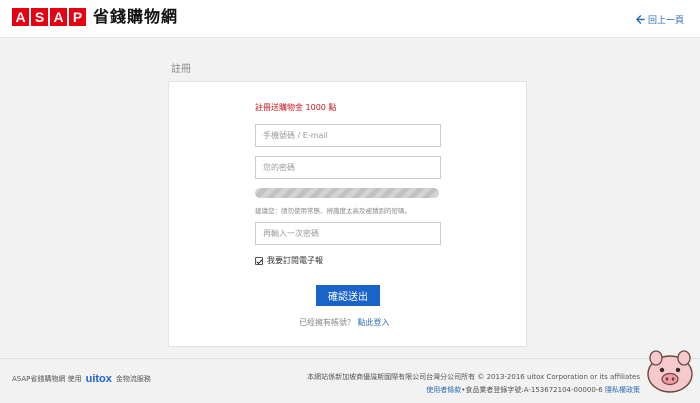 The height and width of the screenshot is (403, 700). What do you see at coordinates (47, 379) in the screenshot?
I see `footer-left-prefix: ASAP省錢購物網 使用` at bounding box center [47, 379].